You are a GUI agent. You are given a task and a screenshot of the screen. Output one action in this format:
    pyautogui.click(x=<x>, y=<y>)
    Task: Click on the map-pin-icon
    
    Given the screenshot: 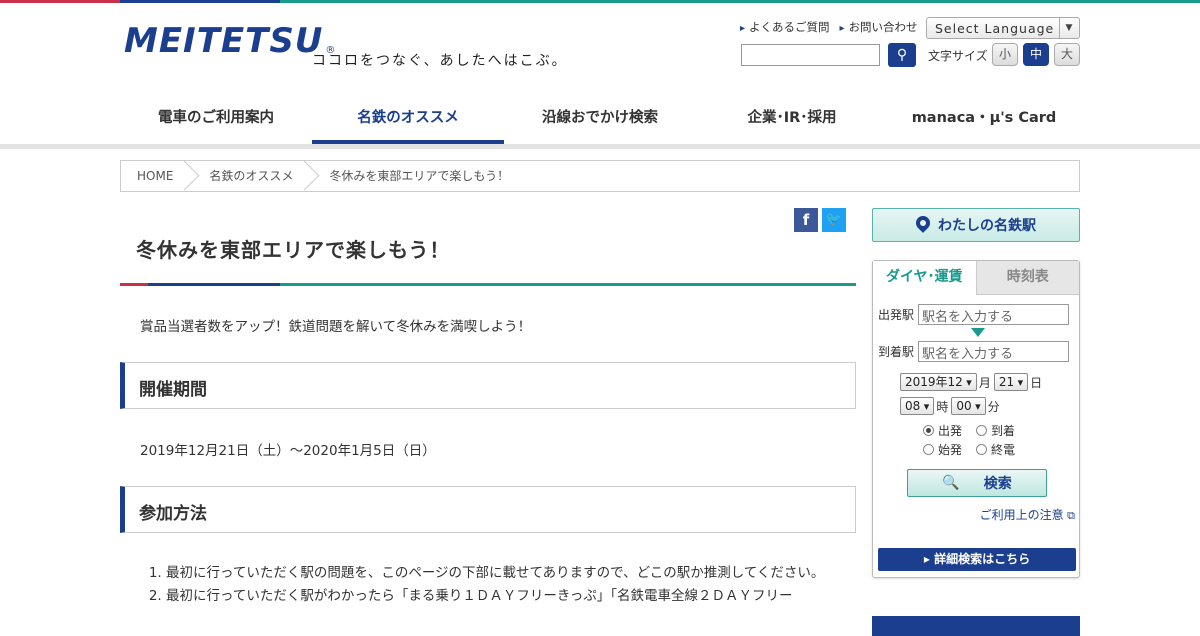 What is the action you would take?
    pyautogui.click(x=923, y=225)
    